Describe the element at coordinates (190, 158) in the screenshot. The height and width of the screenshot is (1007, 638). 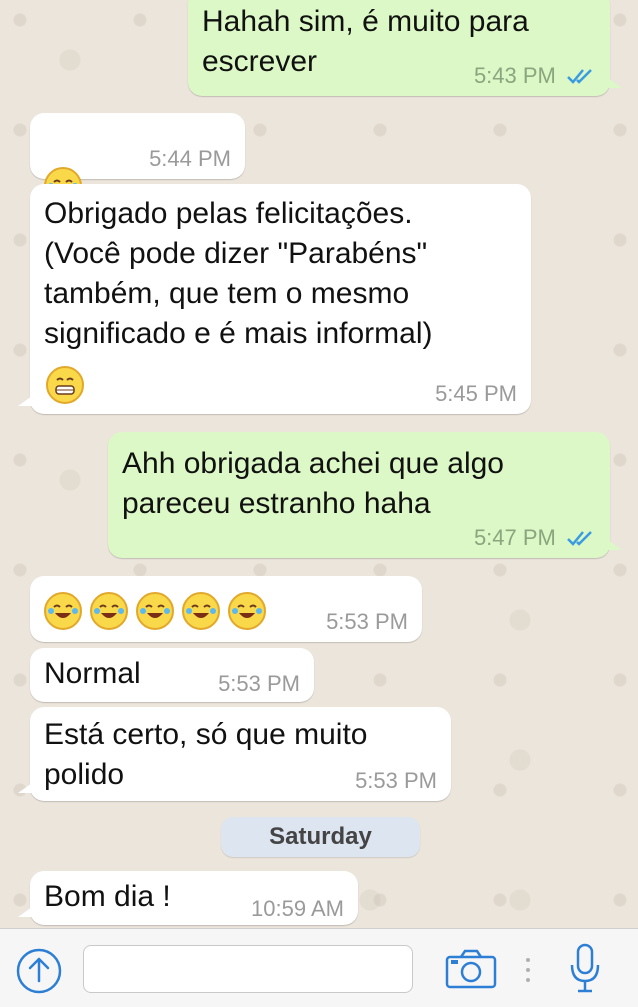
I see `message-time: 5:44 PM` at that location.